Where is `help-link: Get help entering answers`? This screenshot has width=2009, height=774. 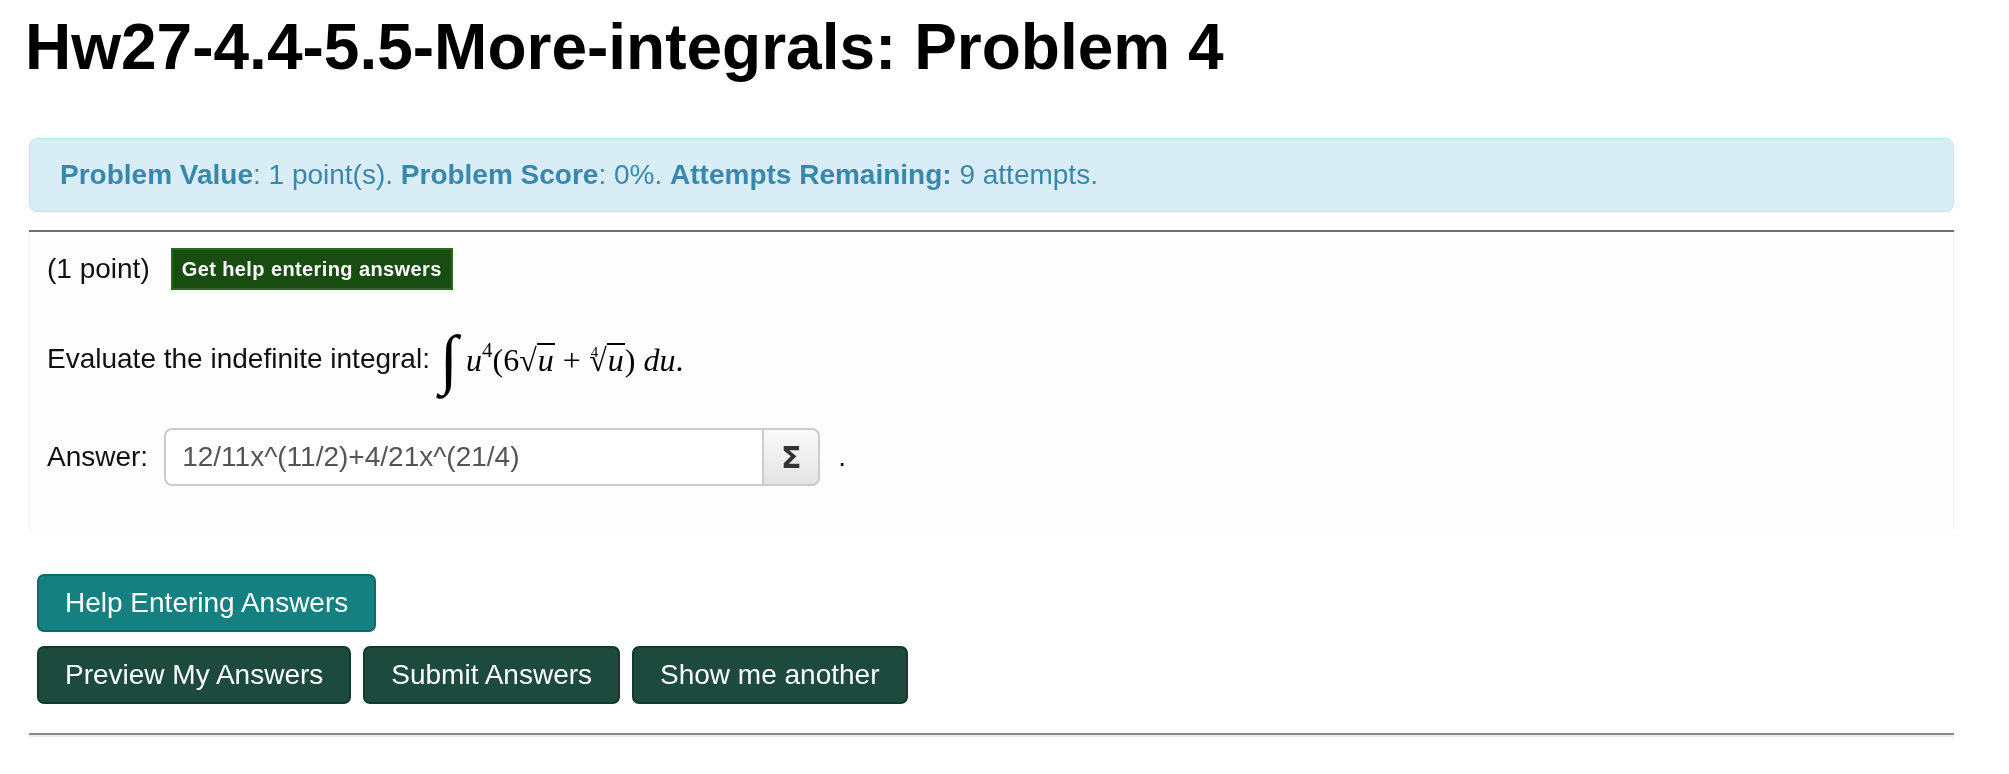 help-link: Get help entering answers is located at coordinates (311, 269).